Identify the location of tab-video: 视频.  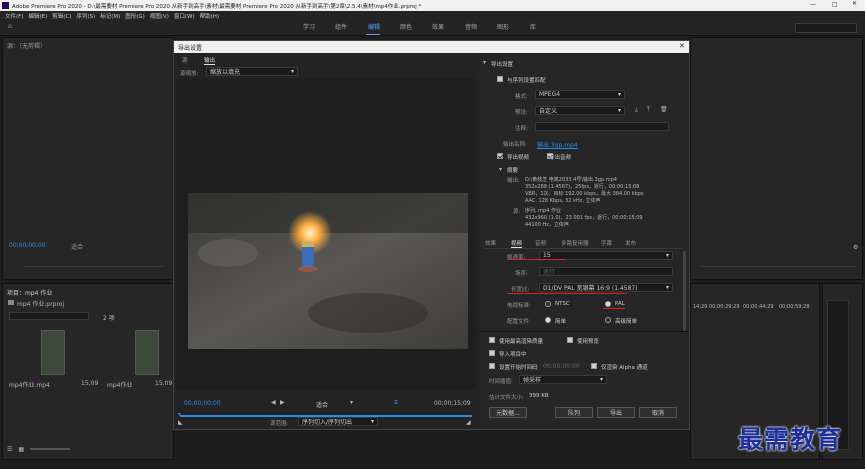
(517, 243).